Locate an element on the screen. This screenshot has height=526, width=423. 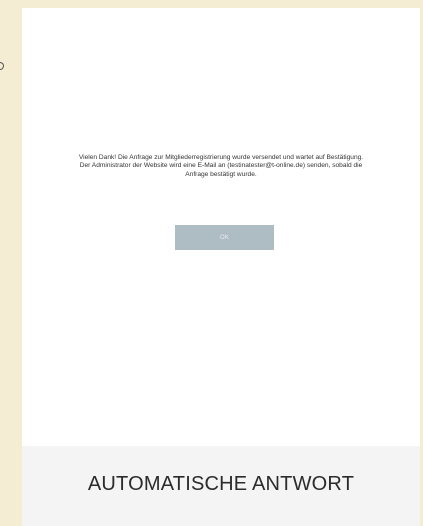
partial-glyph-icon is located at coordinates (2, 66).